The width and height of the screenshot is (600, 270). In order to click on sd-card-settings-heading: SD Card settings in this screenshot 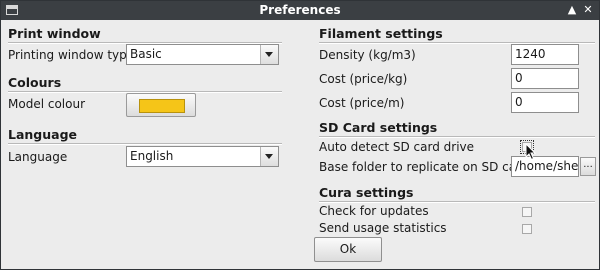, I will do `click(378, 127)`.